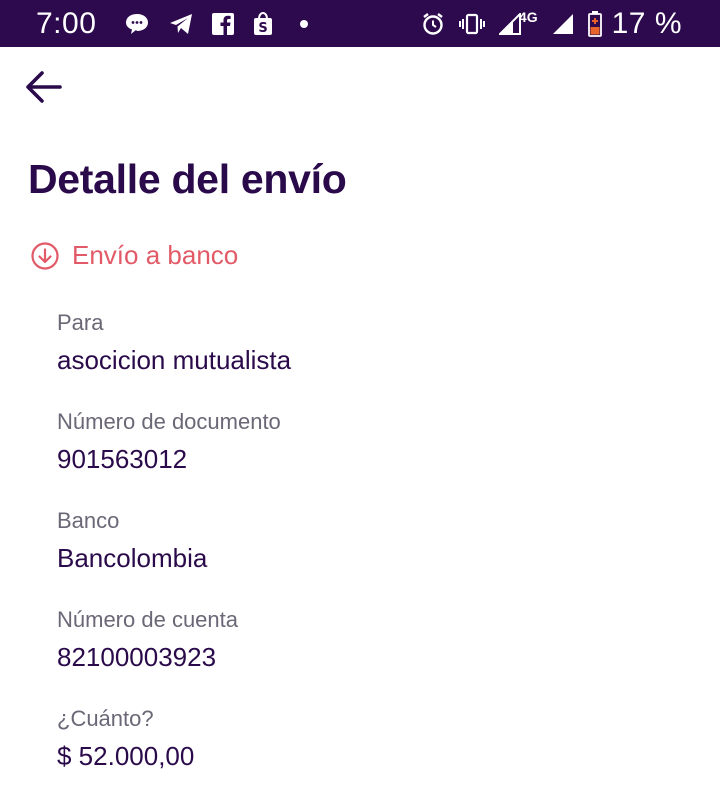  Describe the element at coordinates (126, 756) in the screenshot. I see `detail-value: $ 52.000,00` at that location.